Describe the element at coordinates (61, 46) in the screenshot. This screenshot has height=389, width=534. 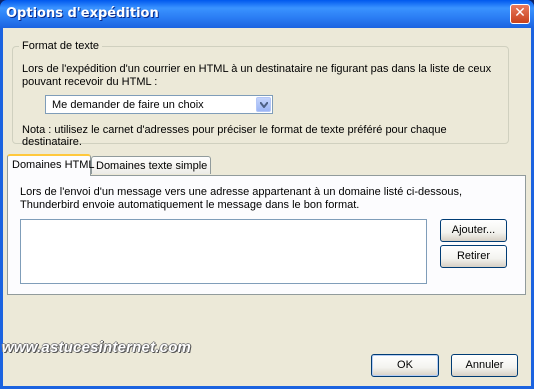
I see `text-format-legend: Format de texte` at that location.